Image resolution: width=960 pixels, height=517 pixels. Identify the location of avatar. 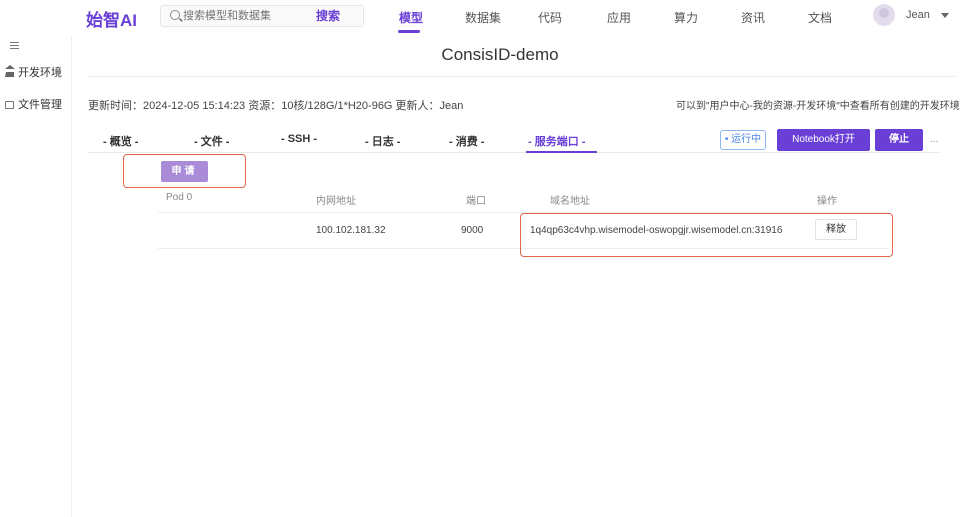
(884, 15).